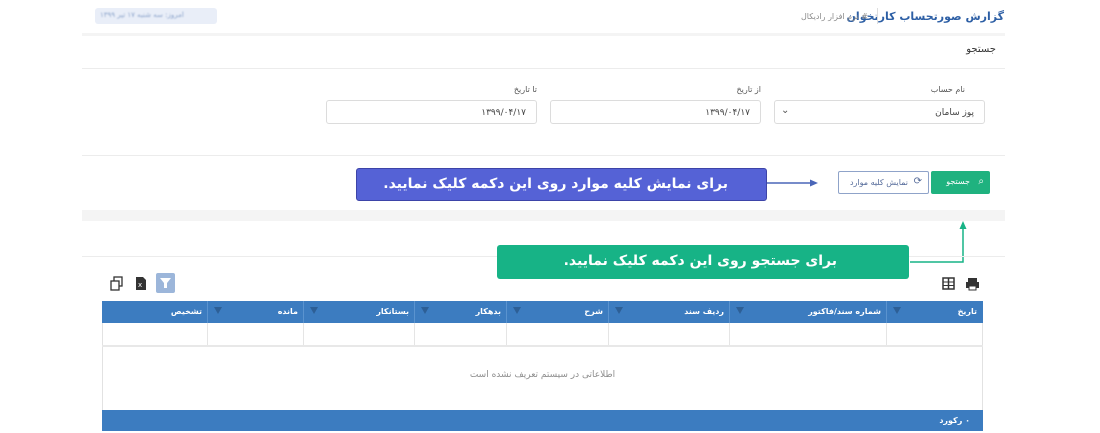  Describe the element at coordinates (557, 312) in the screenshot. I see `column-header: شرح` at that location.